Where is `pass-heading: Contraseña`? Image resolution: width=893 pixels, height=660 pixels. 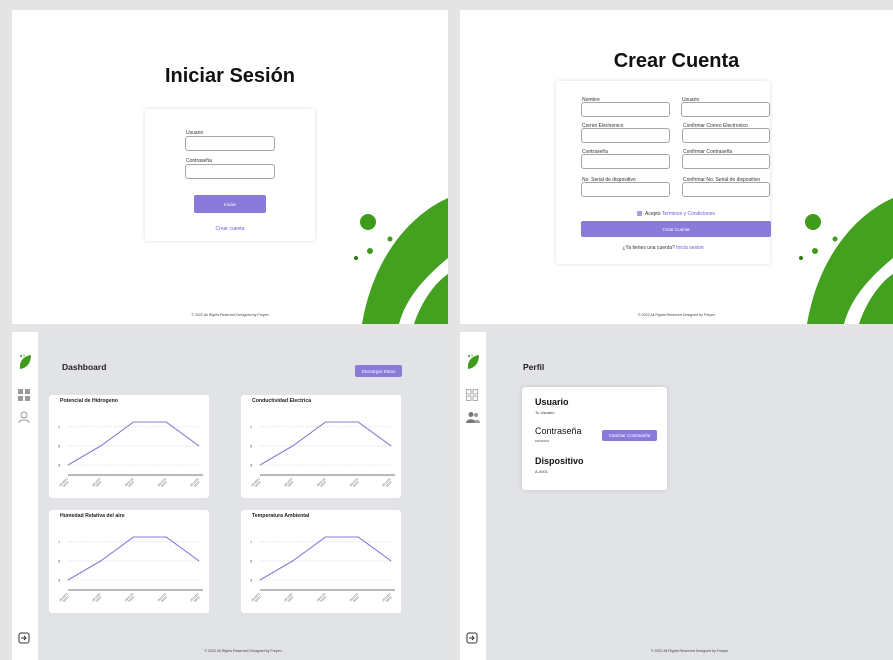 pass-heading: Contraseña is located at coordinates (558, 431).